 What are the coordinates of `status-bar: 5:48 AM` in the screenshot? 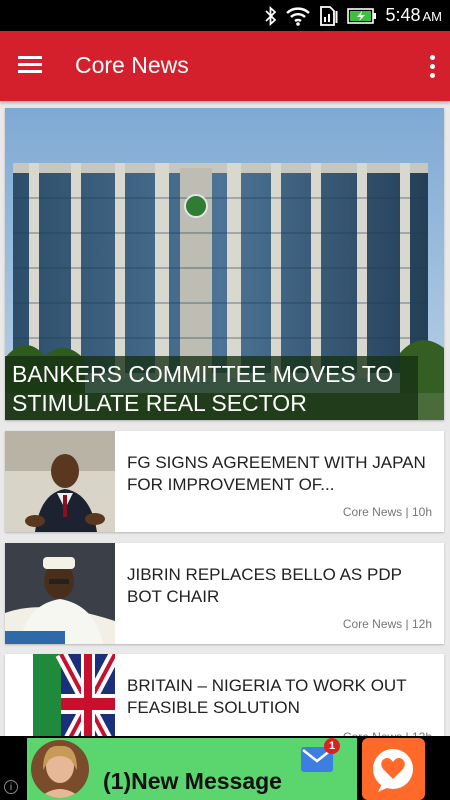 It's located at (225, 15).